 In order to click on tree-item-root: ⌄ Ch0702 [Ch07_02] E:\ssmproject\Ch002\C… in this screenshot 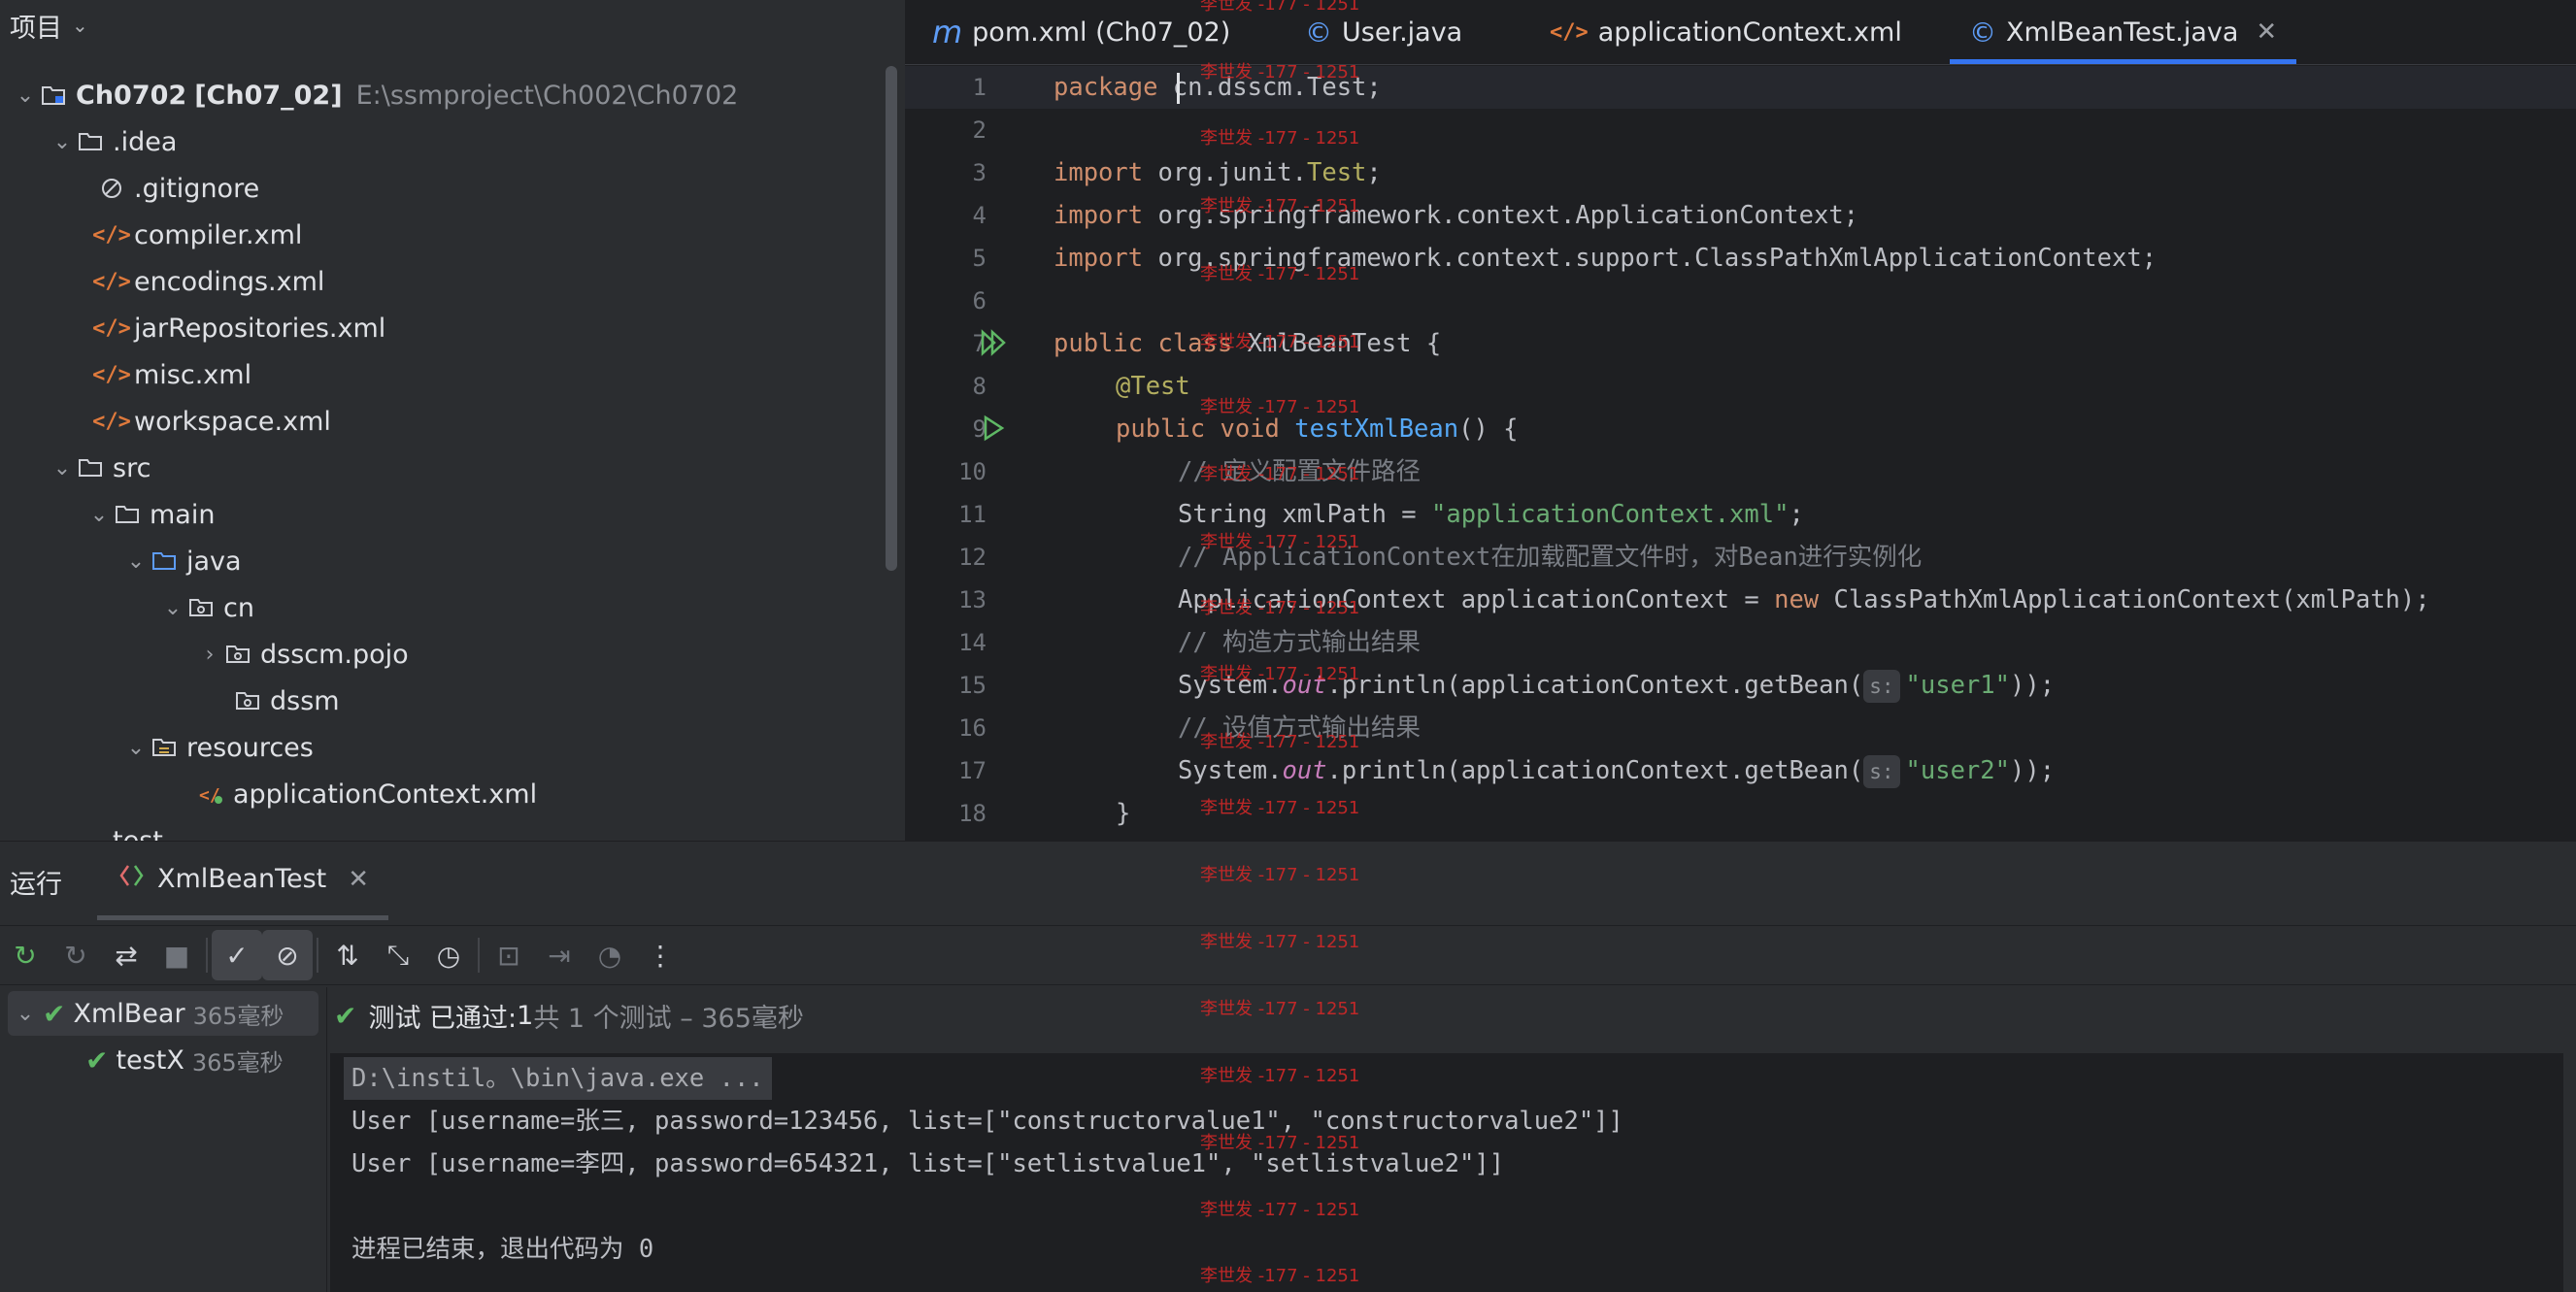, I will do `click(452, 95)`.